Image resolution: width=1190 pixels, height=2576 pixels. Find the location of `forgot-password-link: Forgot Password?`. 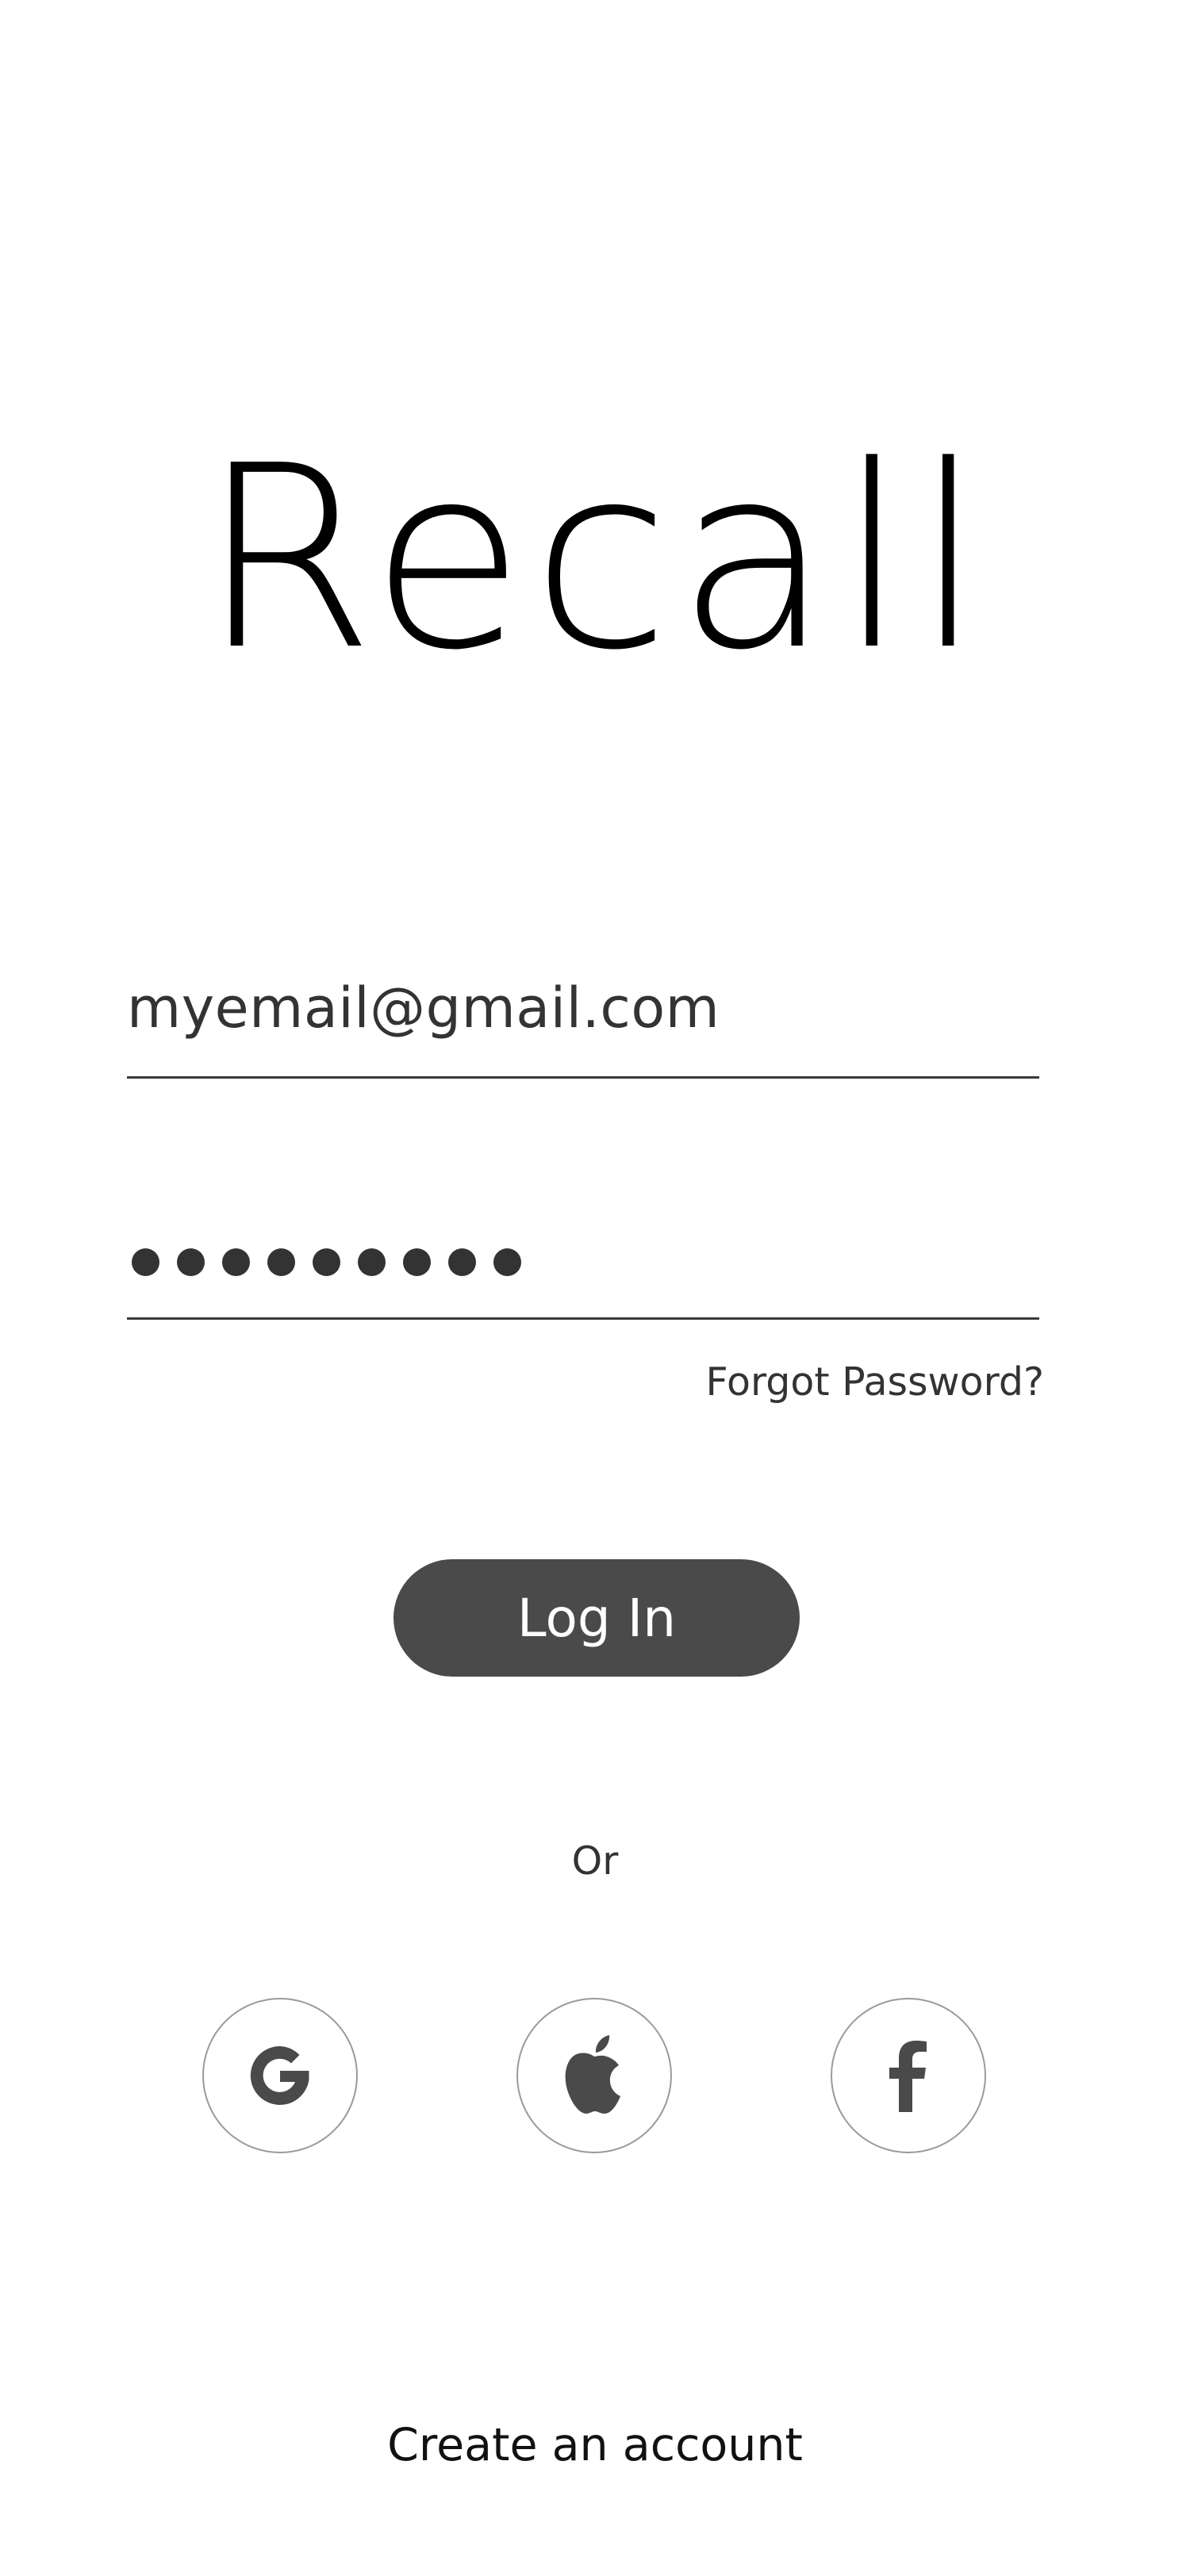

forgot-password-link: Forgot Password? is located at coordinates (875, 1382).